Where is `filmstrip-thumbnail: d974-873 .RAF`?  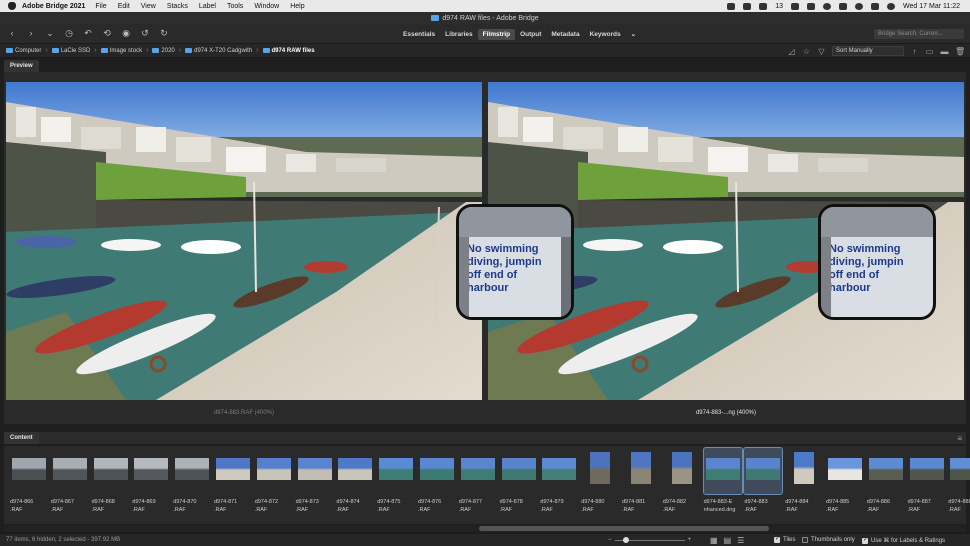
filmstrip-thumbnail: d974-873 .RAF is located at coordinates (315, 480).